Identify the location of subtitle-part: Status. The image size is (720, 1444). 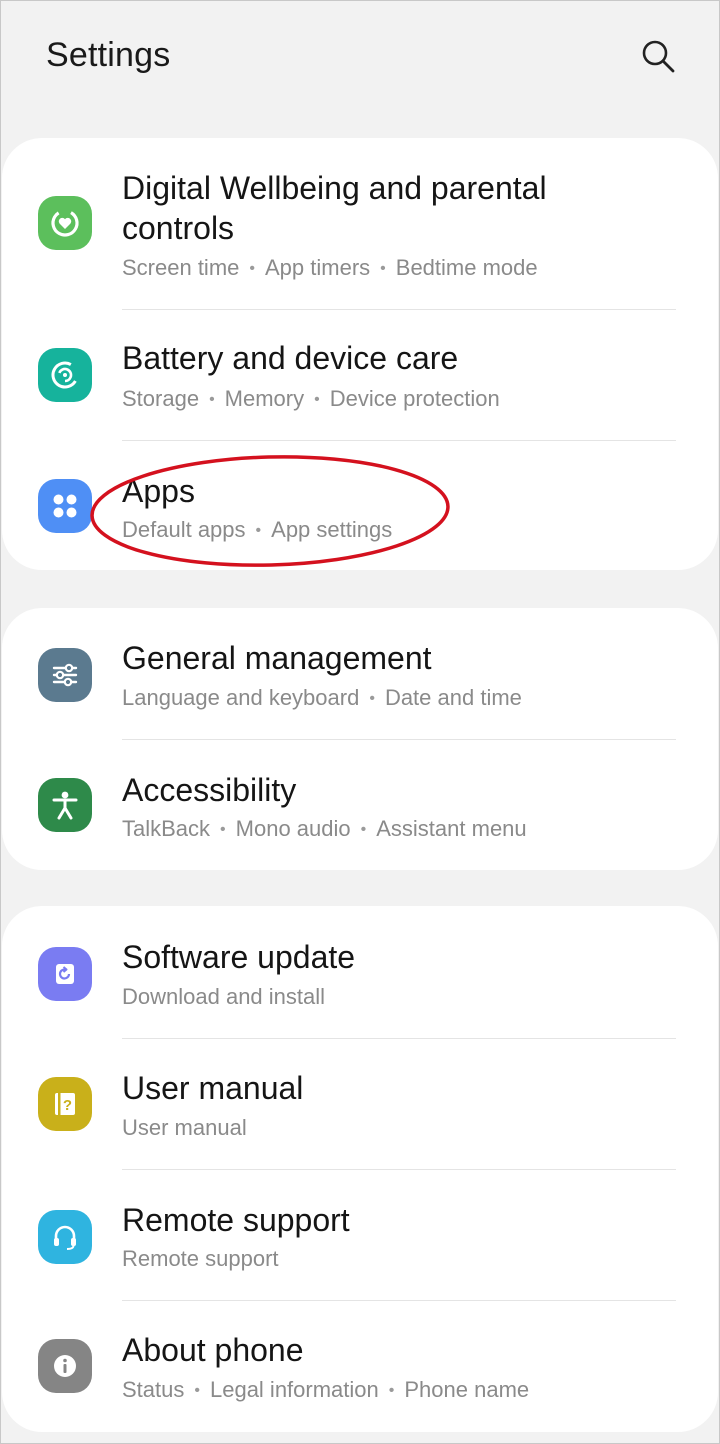
(153, 1389).